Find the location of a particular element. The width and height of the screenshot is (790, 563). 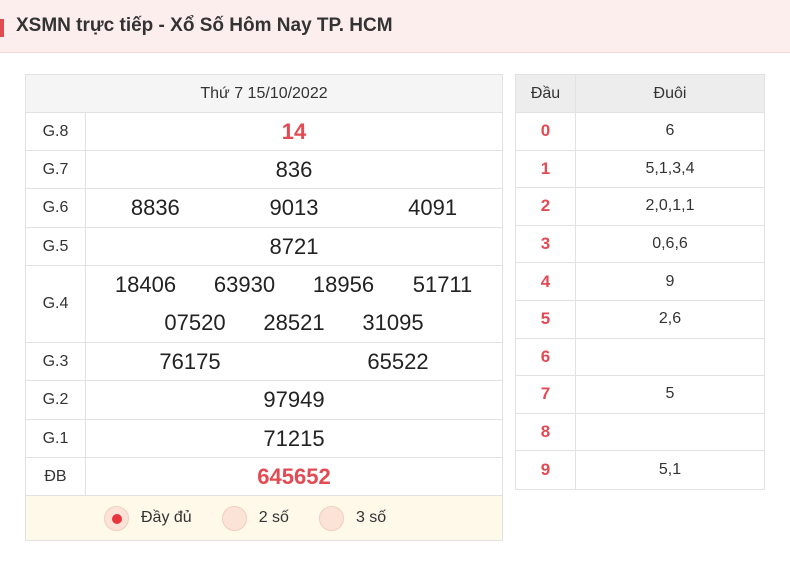

prize-row-g7: G.7 836 is located at coordinates (264, 170).